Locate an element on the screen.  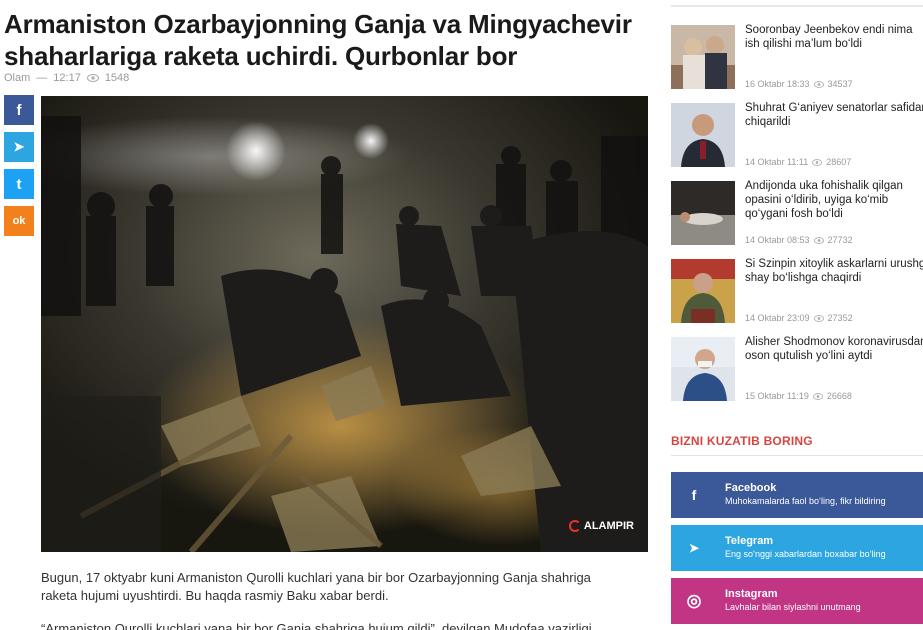
news-meta: 15 Oktabr 11:19 26668 is located at coordinates (798, 396).